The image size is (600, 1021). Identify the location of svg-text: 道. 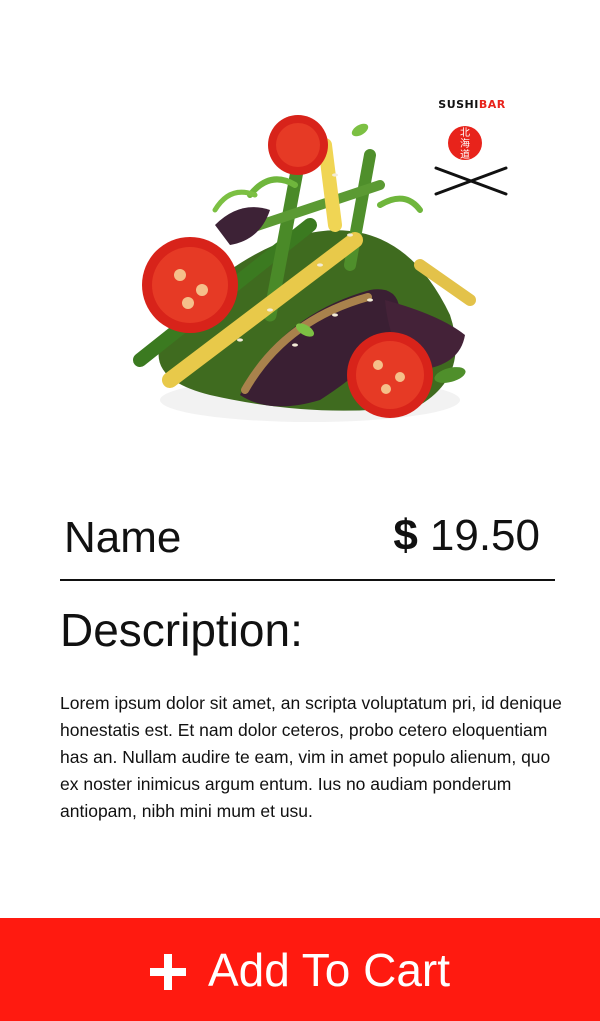
(465, 154).